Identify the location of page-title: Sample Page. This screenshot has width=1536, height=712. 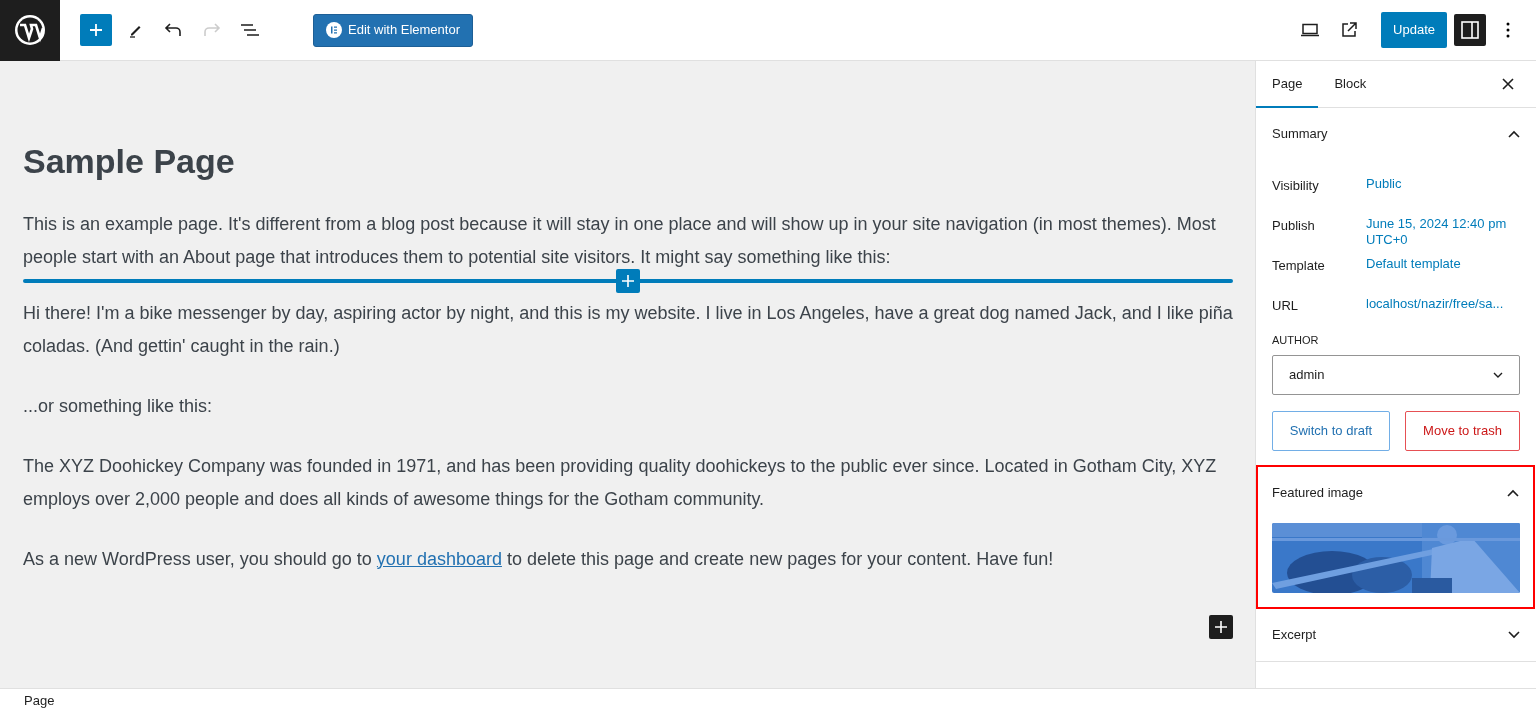
(628, 161).